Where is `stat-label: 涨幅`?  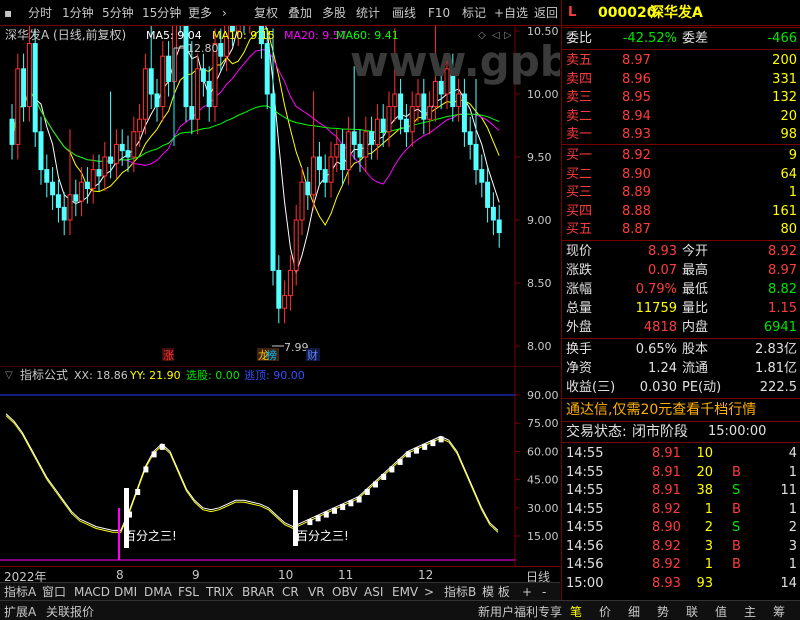
stat-label: 涨幅 is located at coordinates (579, 289).